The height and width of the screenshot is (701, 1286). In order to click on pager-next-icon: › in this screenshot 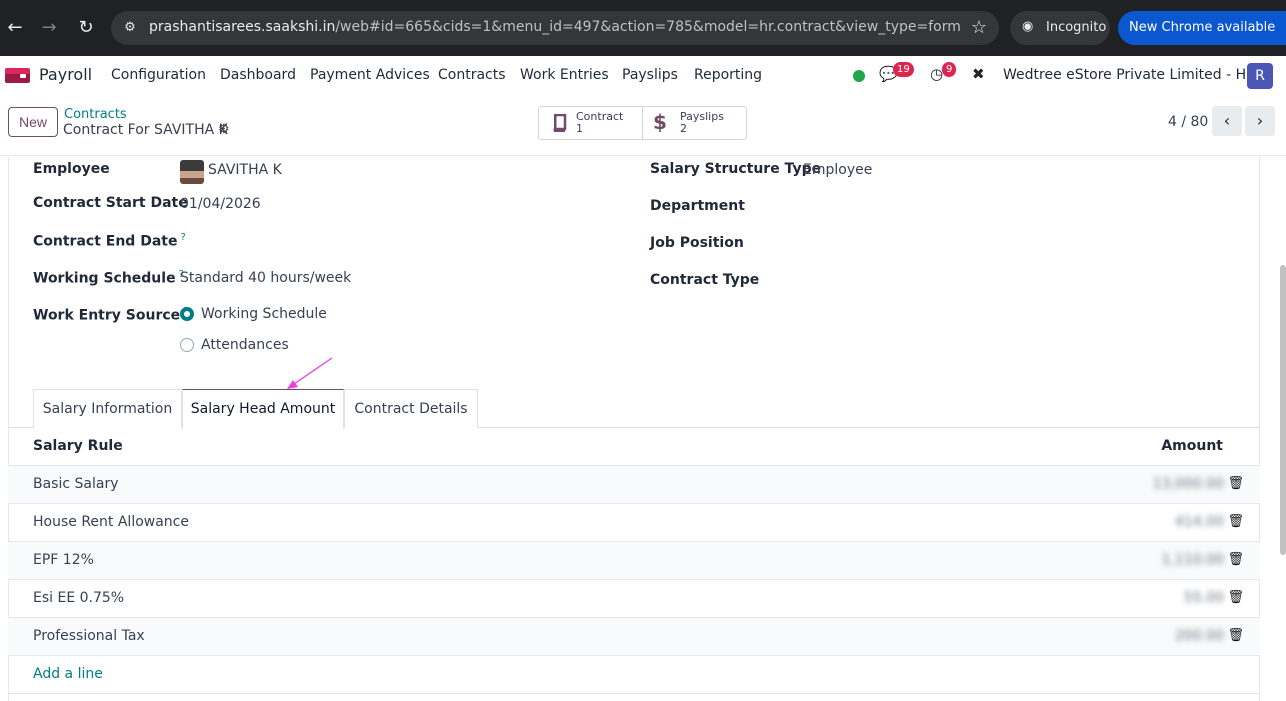, I will do `click(1260, 121)`.